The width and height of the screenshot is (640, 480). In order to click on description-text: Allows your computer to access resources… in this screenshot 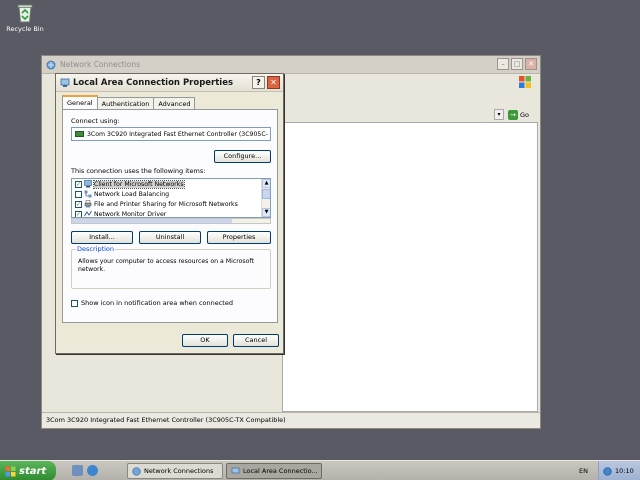, I will do `click(166, 265)`.